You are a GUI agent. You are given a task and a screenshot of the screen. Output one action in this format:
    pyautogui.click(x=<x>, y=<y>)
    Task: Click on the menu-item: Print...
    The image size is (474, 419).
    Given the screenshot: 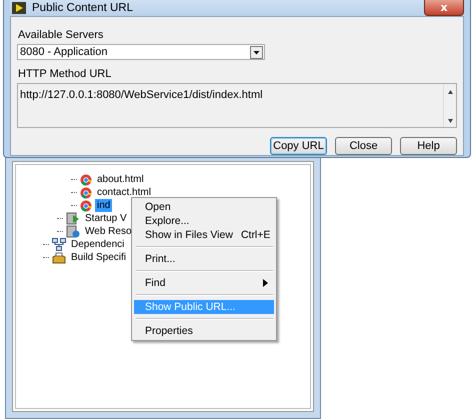 What is the action you would take?
    pyautogui.click(x=204, y=259)
    